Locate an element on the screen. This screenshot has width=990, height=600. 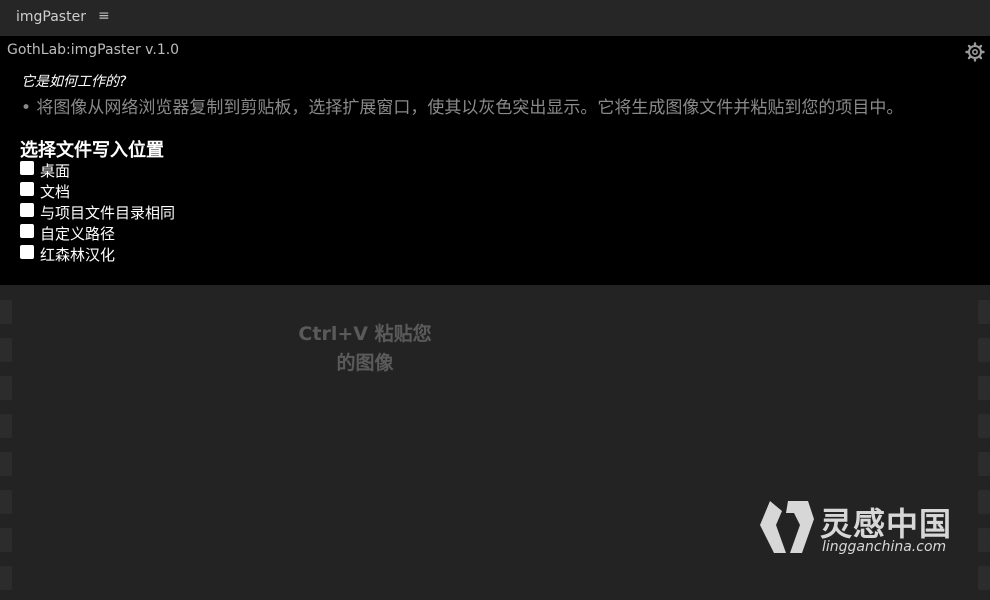
how-it-works-heading: 它是如何工作的? is located at coordinates (74, 82).